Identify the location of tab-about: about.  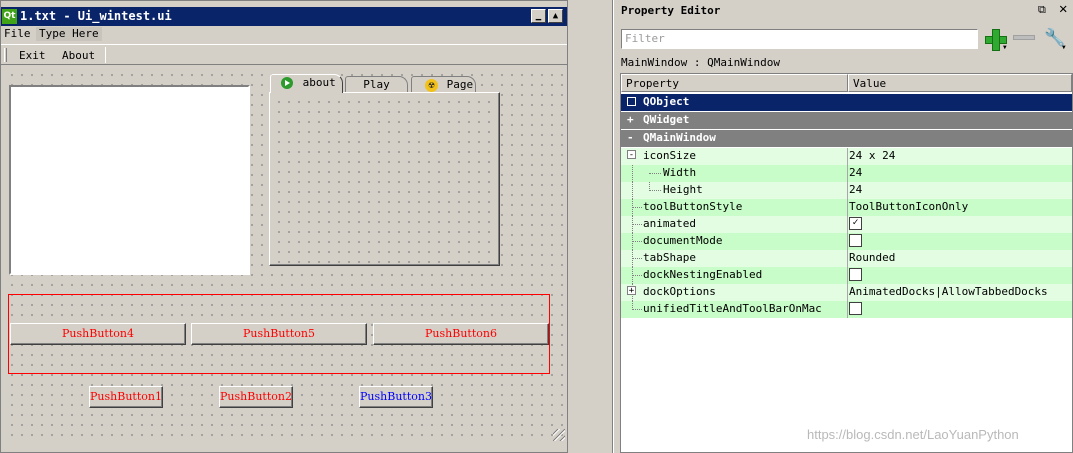
(306, 83).